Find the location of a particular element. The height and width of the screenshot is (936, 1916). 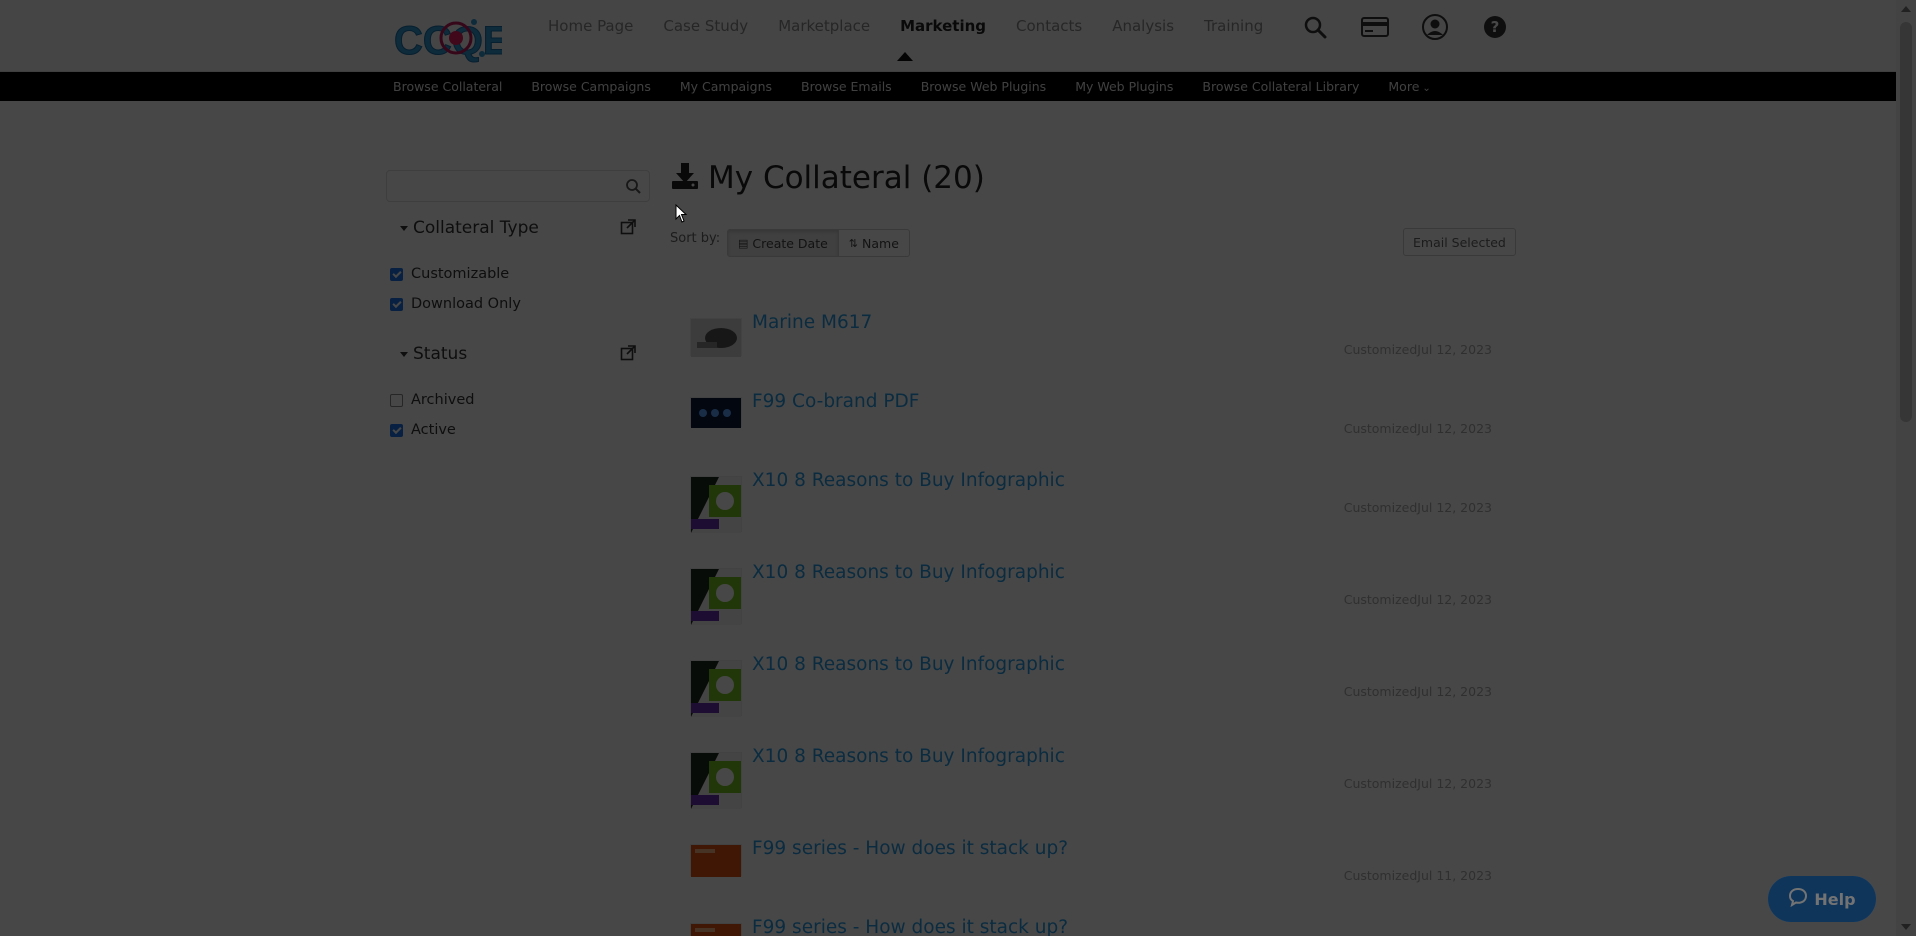

facet-title: Status is located at coordinates (440, 354).